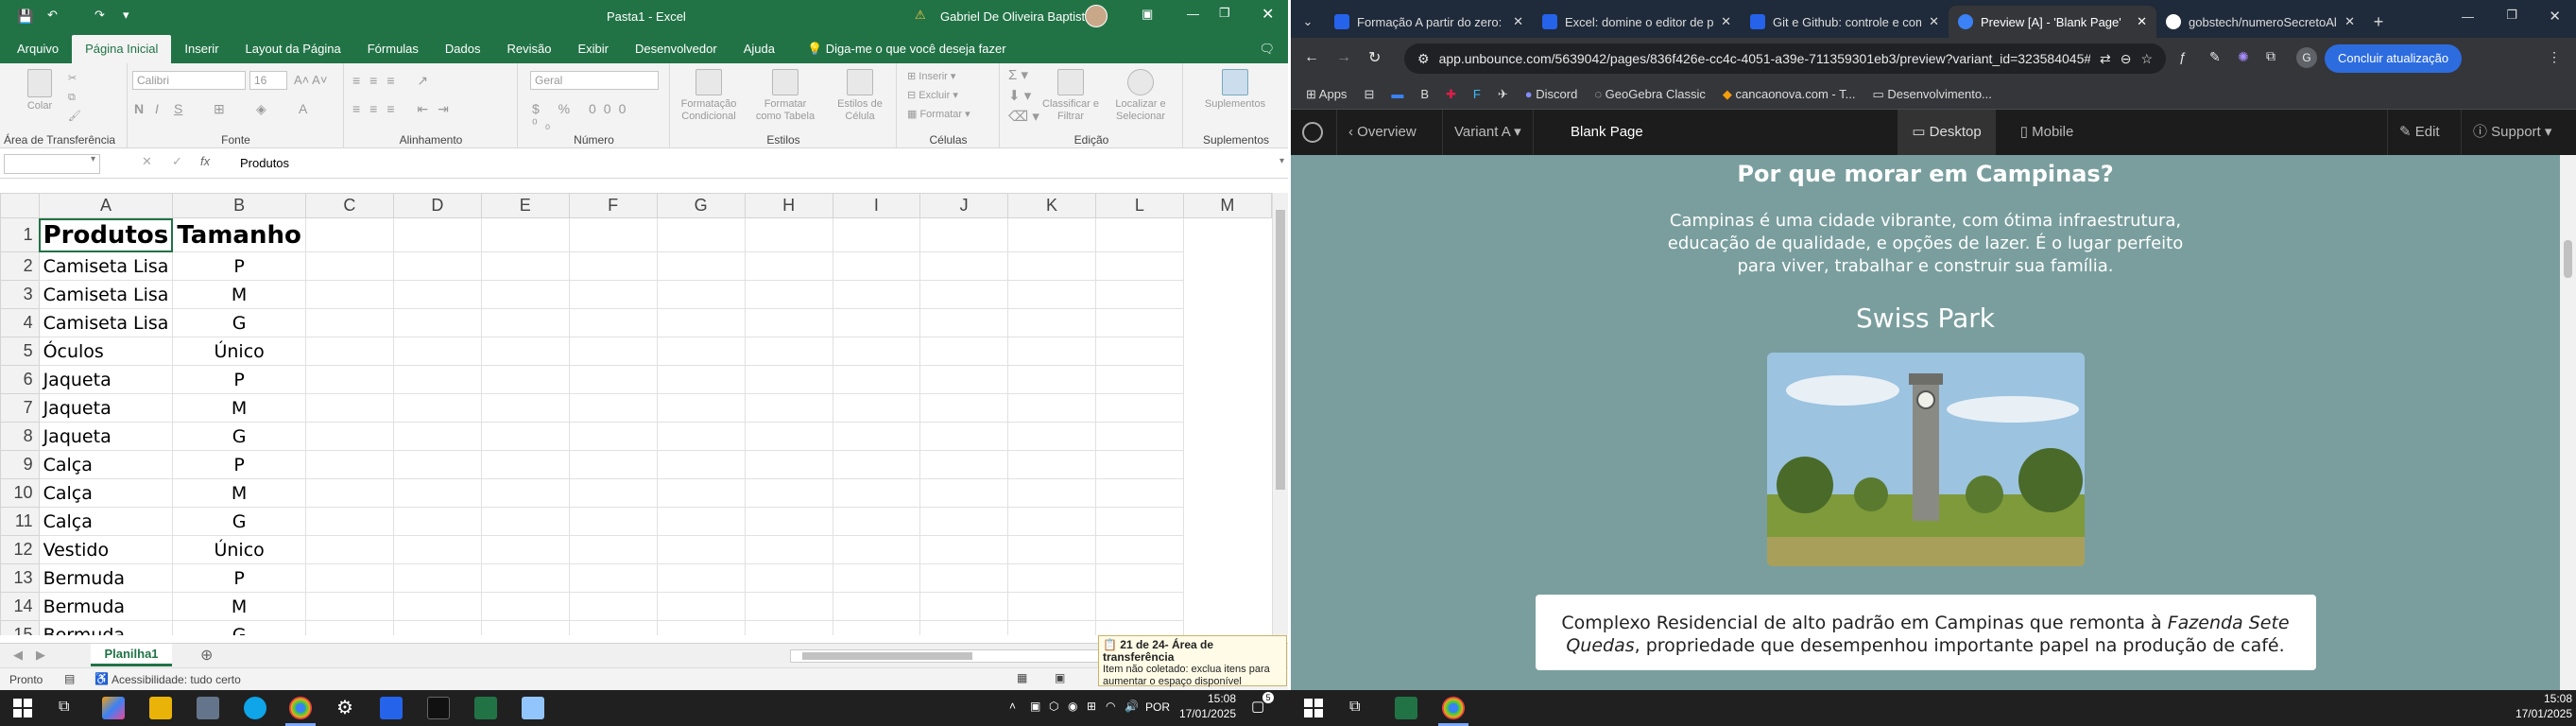  I want to click on bookmark-icon: ▬, so click(1397, 94).